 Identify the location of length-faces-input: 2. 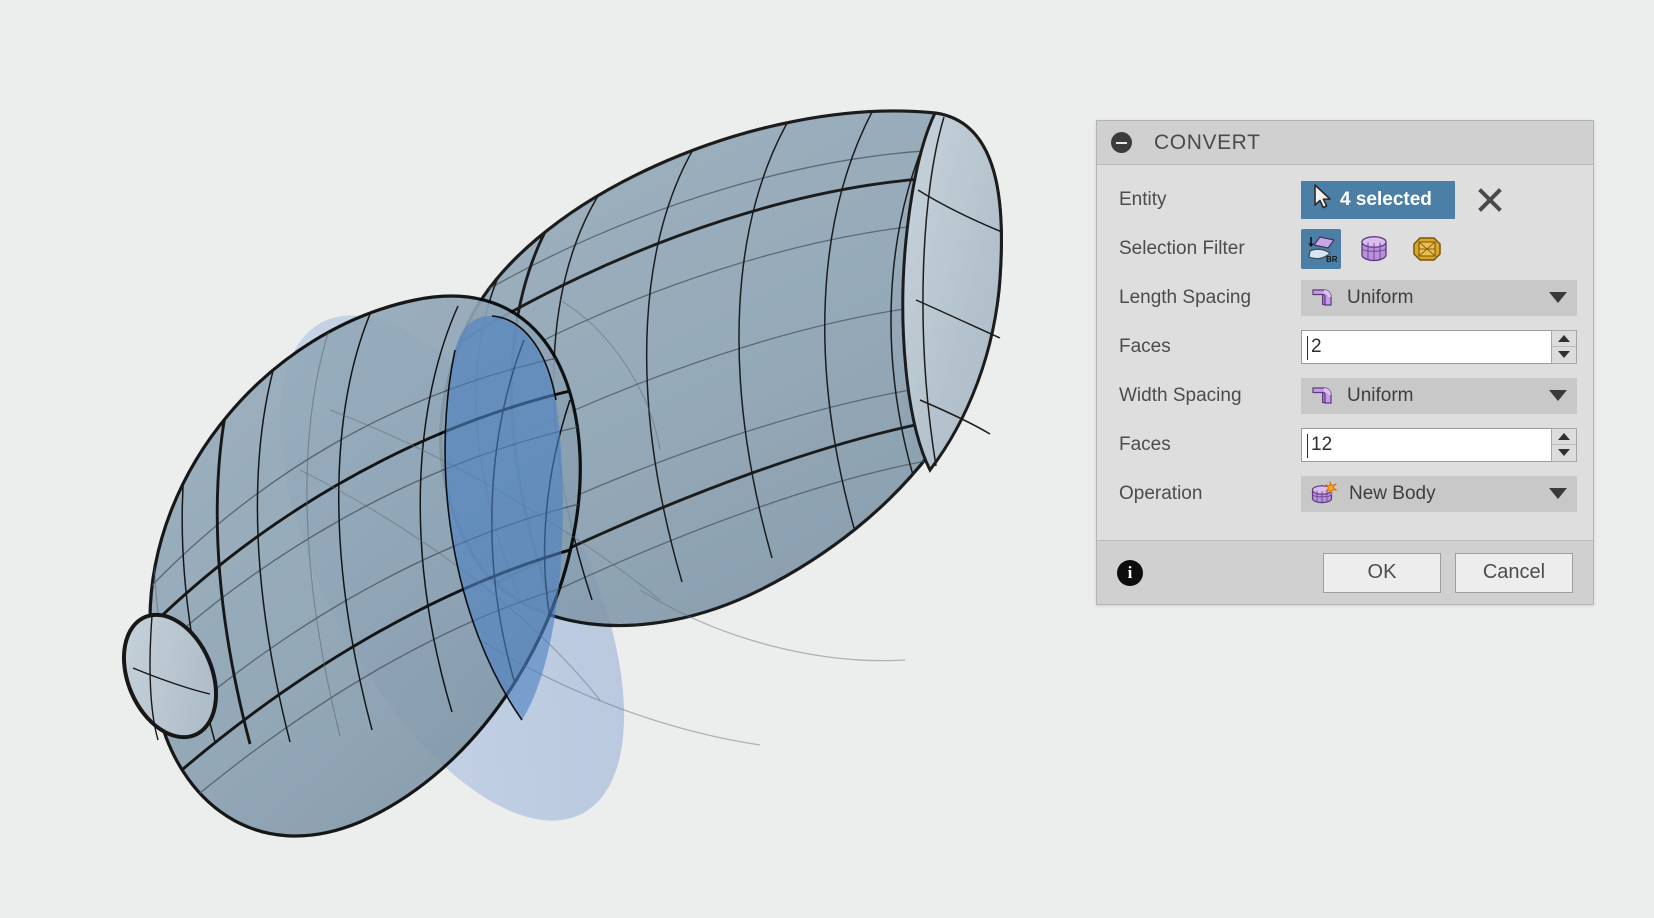
(1426, 346).